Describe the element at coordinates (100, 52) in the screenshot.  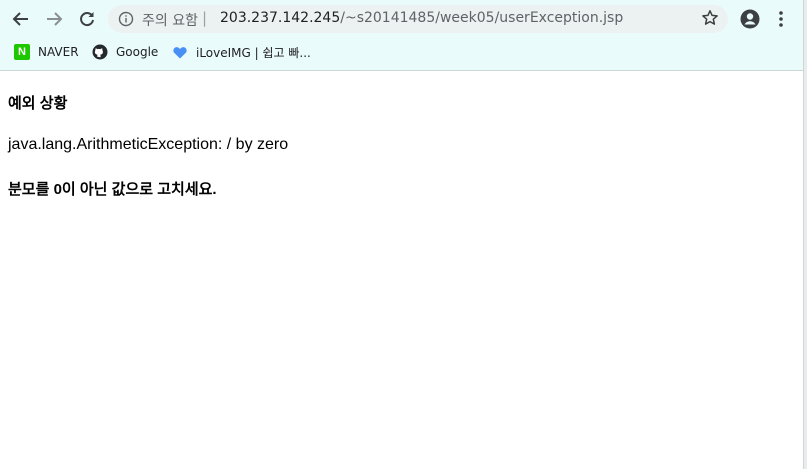
I see `github-icon` at that location.